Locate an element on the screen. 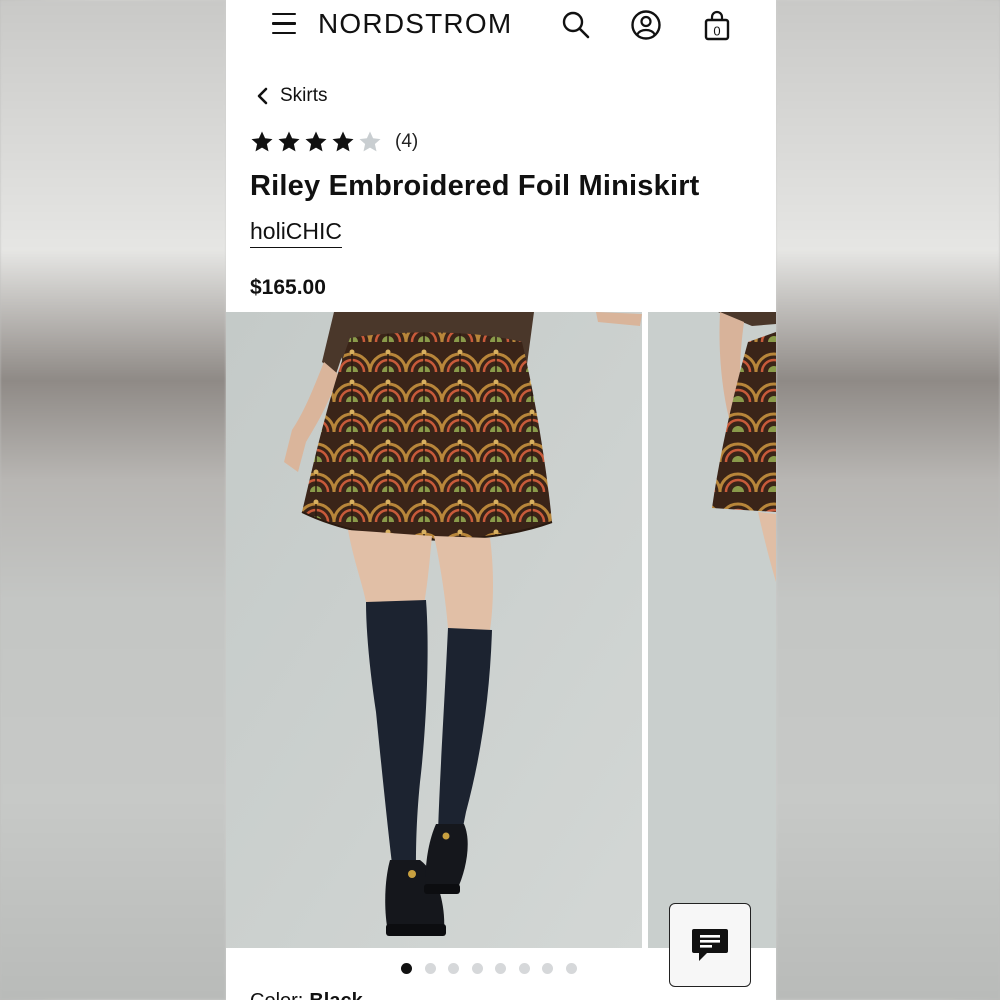 This screenshot has width=1000, height=1000. color-value: Black is located at coordinates (335, 995).